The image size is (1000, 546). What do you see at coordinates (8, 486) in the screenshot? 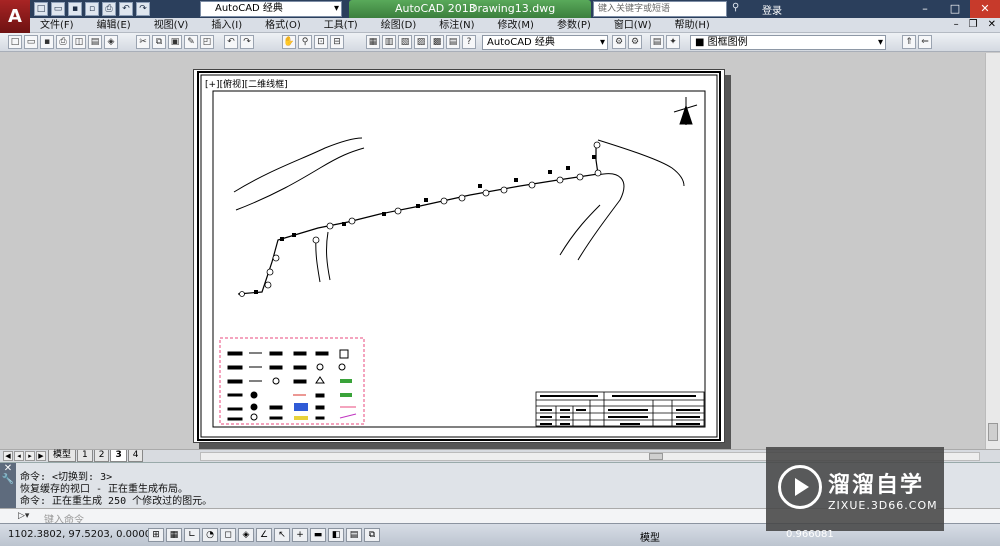
I see `command-window-handle: ✕ 🔧` at bounding box center [8, 486].